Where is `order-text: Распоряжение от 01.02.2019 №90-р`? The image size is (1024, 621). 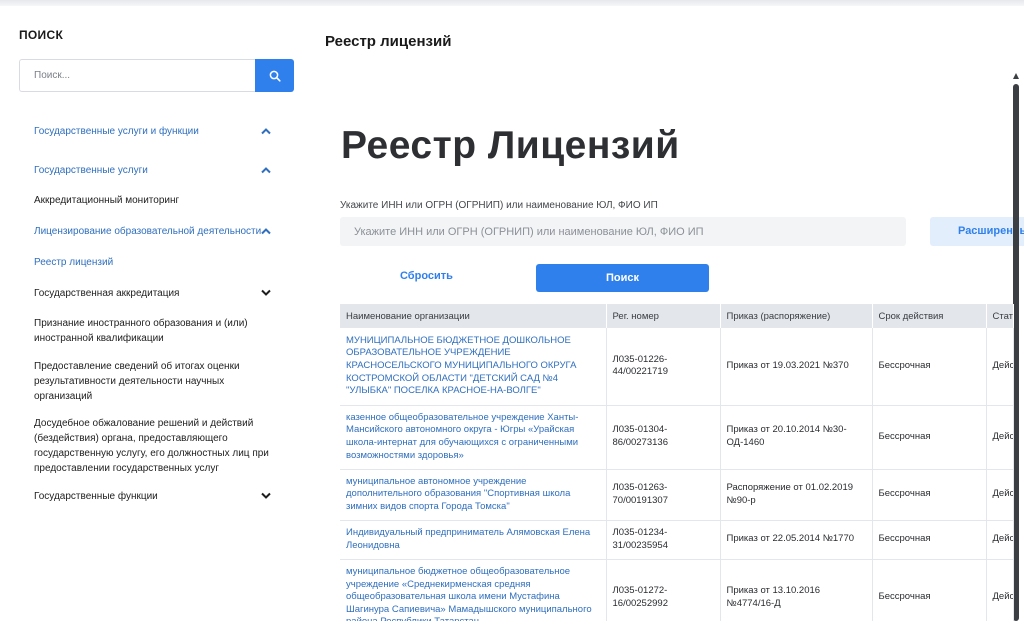
order-text: Распоряжение от 01.02.2019 №90-р is located at coordinates (796, 495).